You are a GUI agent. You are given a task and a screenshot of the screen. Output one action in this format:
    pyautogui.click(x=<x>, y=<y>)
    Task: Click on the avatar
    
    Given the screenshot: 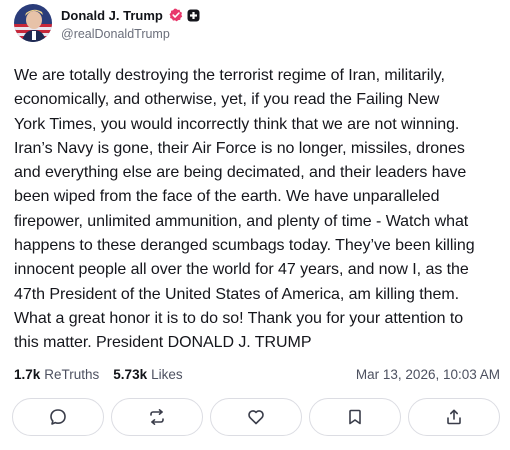 What is the action you would take?
    pyautogui.click(x=33, y=23)
    